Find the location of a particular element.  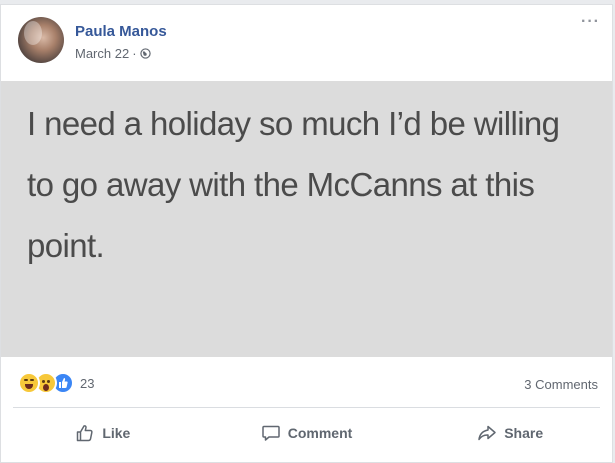

share-button: Share is located at coordinates (510, 433).